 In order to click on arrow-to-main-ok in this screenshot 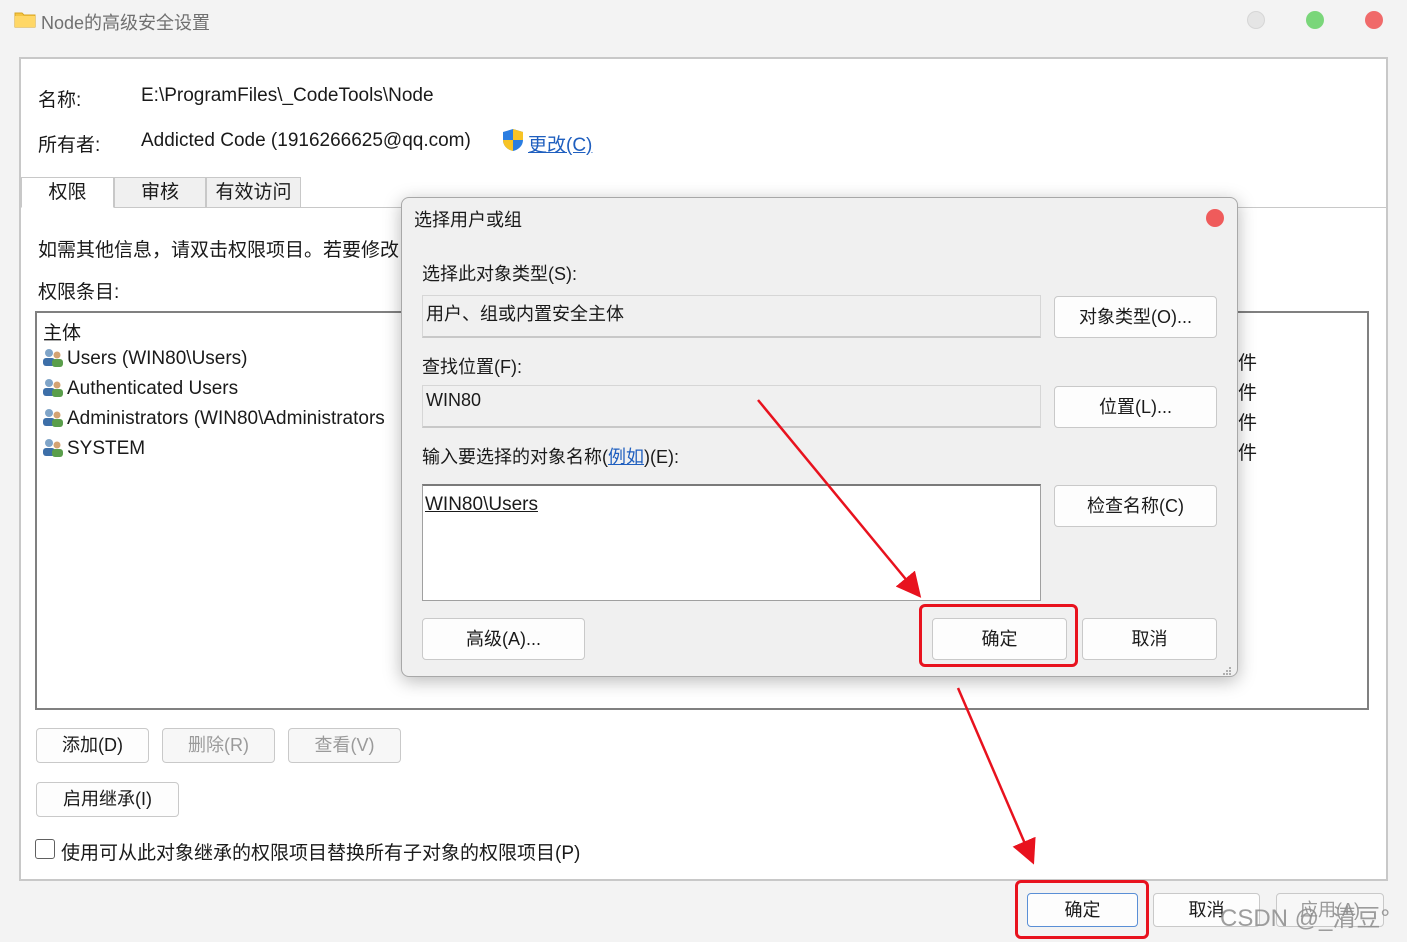, I will do `click(996, 776)`.